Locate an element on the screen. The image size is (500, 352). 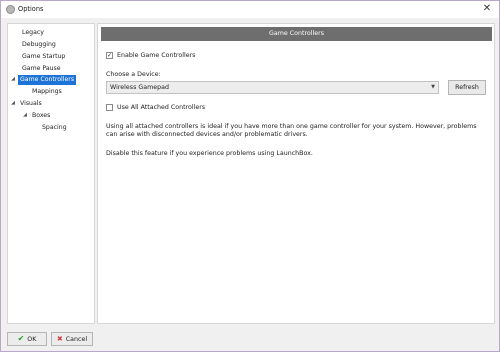
chevron-down-icon: ▼ is located at coordinates (433, 87).